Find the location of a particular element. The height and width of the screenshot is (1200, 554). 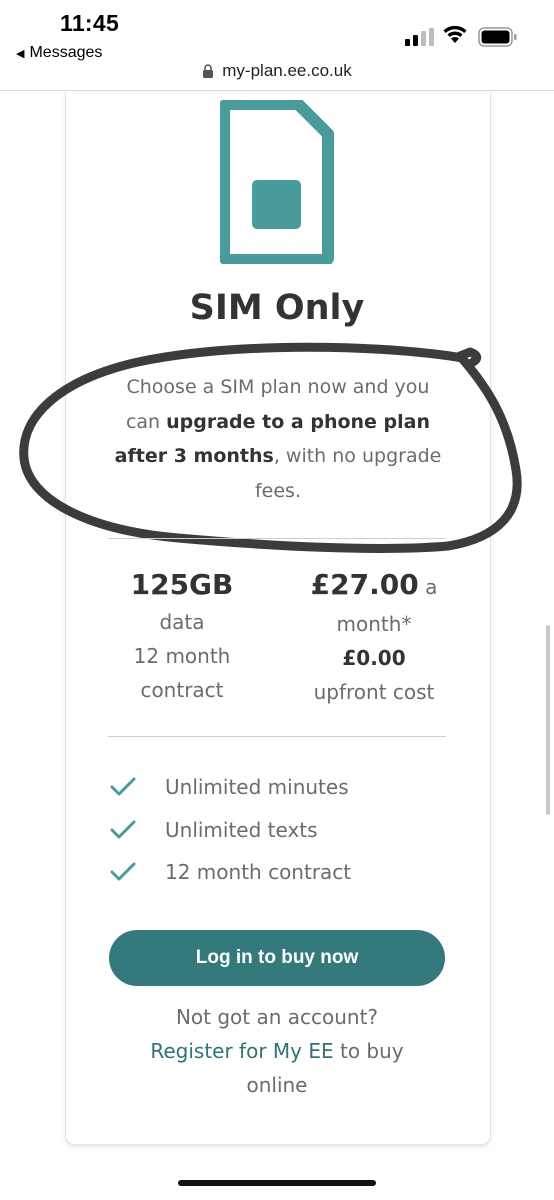

wifi-icon is located at coordinates (455, 34).